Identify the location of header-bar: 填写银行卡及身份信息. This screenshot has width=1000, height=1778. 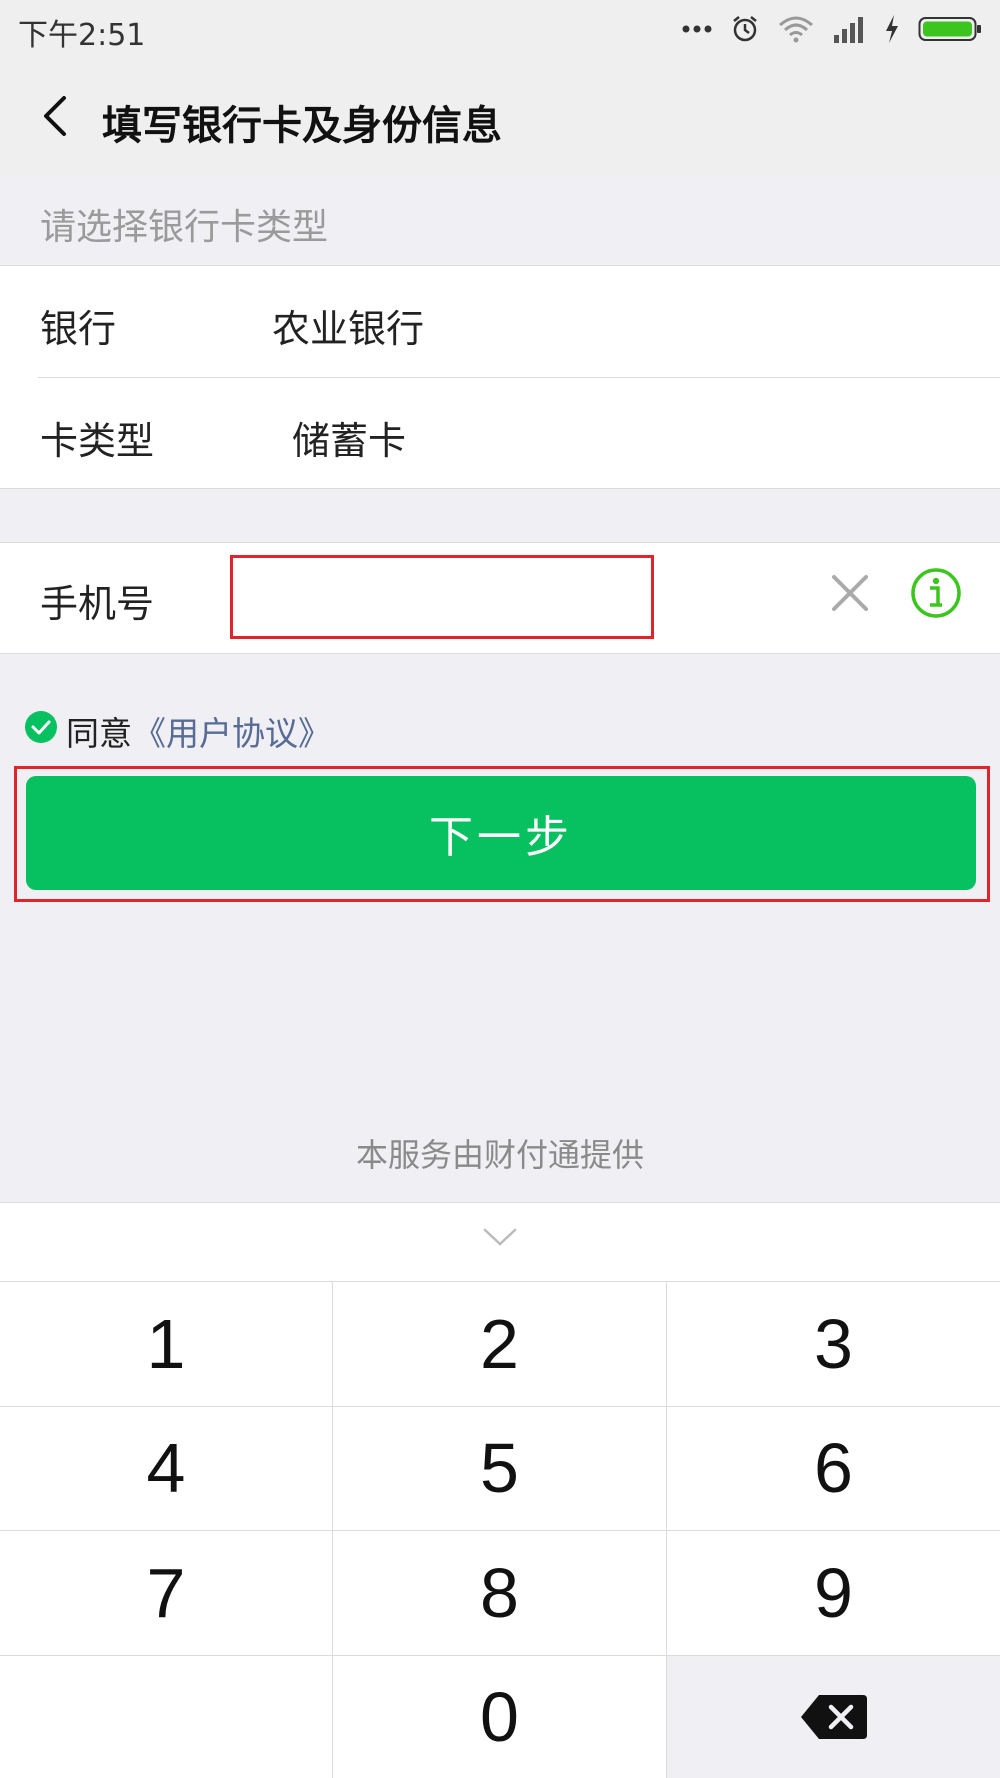
(500, 117).